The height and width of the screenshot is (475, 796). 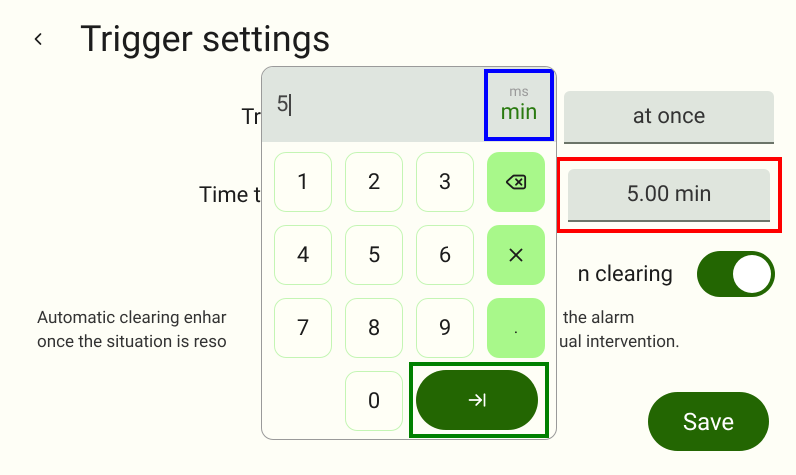 I want to click on digit-key: 5, so click(x=374, y=255).